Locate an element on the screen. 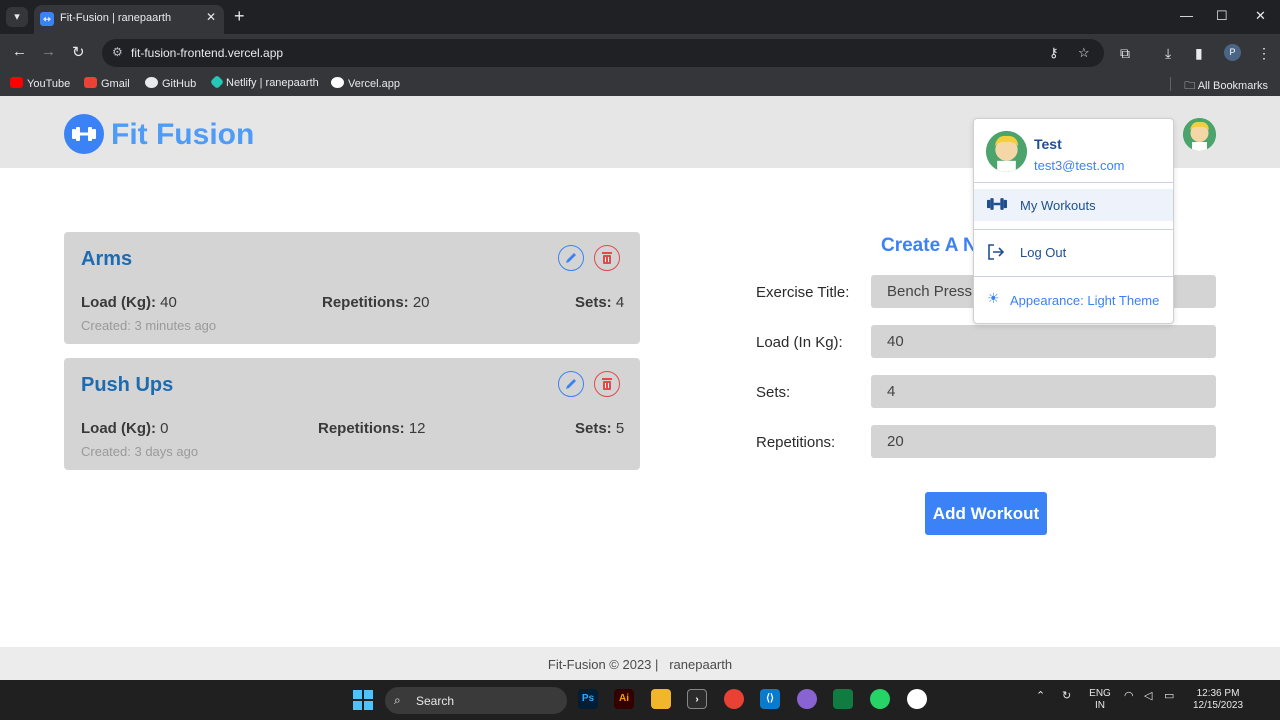 The width and height of the screenshot is (1280, 720). footer-text: Fit-Fusion © 2023 | ranepaarth is located at coordinates (640, 664).